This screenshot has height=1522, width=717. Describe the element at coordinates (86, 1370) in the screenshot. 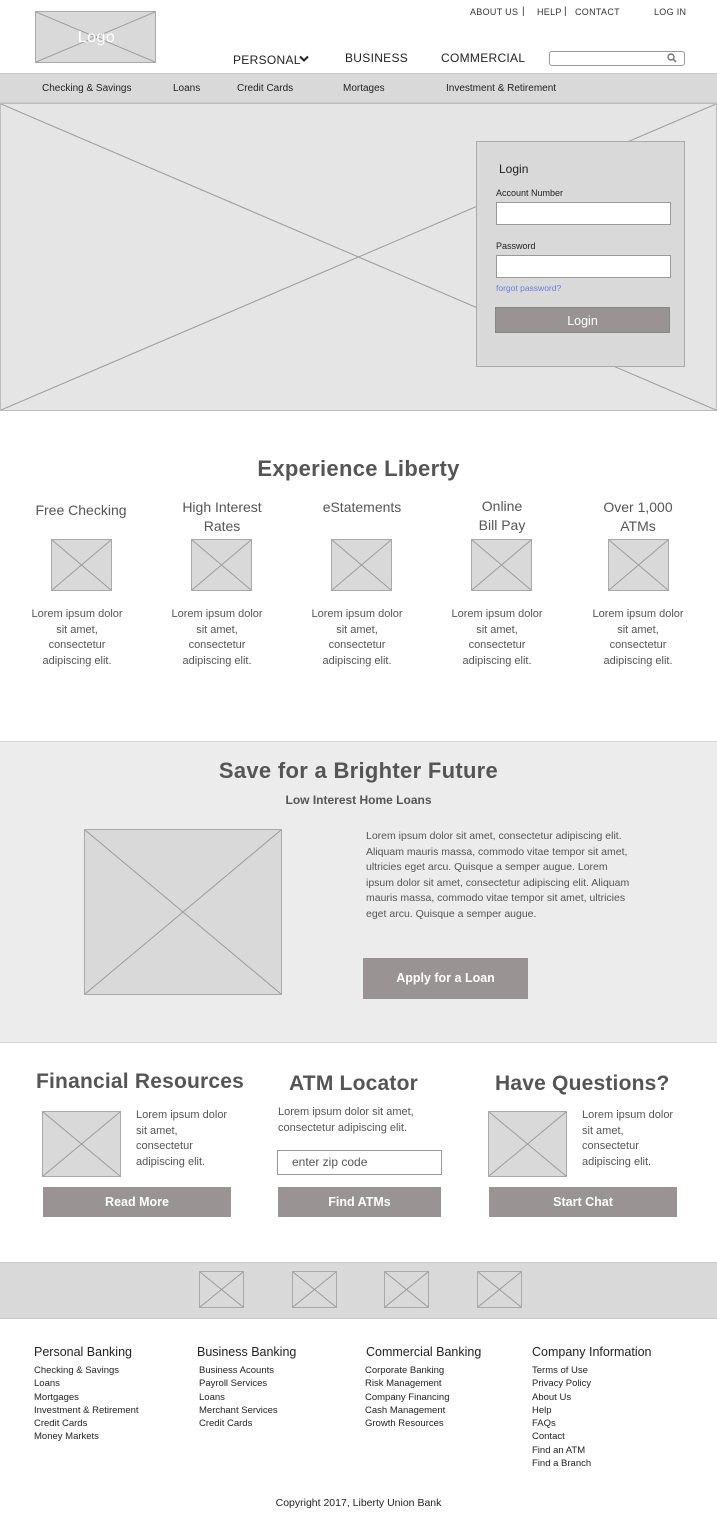

I see `footer-link: Checking & Savings` at that location.